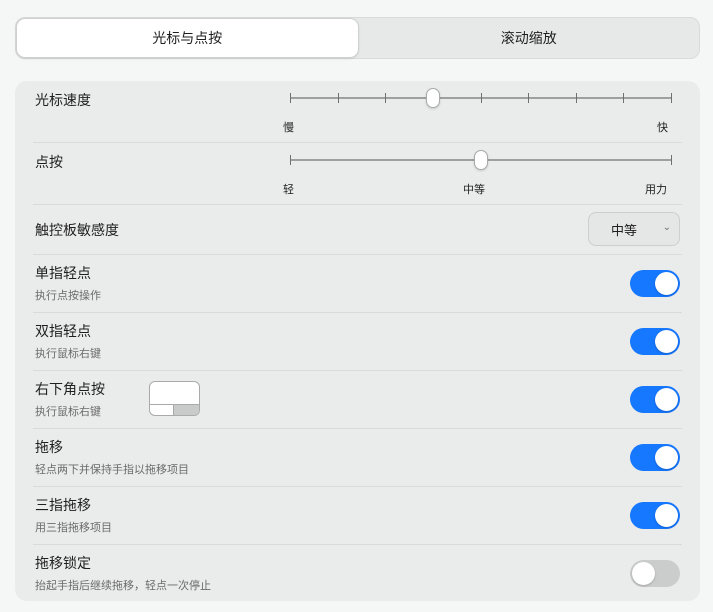 The width and height of the screenshot is (713, 612). Describe the element at coordinates (357, 573) in the screenshot. I see `drag-lock-row: 拖移锁定 抬起手指后继续拖移，轻点一次停止` at that location.